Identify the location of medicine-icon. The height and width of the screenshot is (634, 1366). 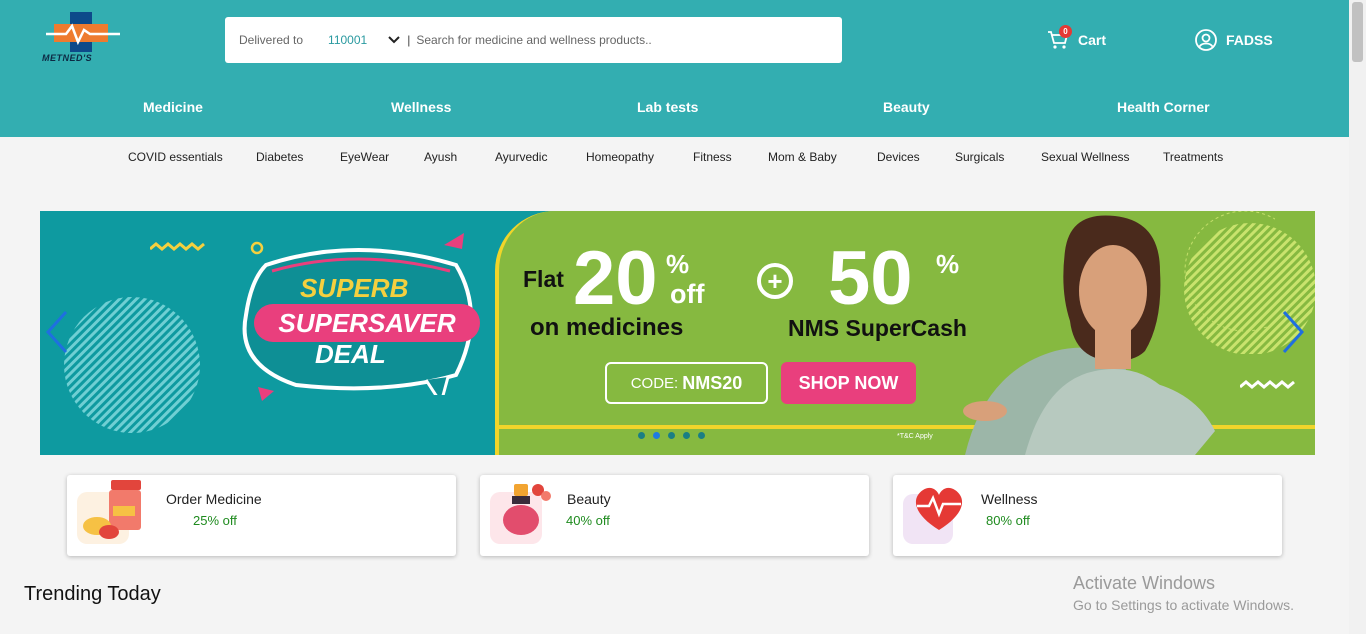
(109, 512).